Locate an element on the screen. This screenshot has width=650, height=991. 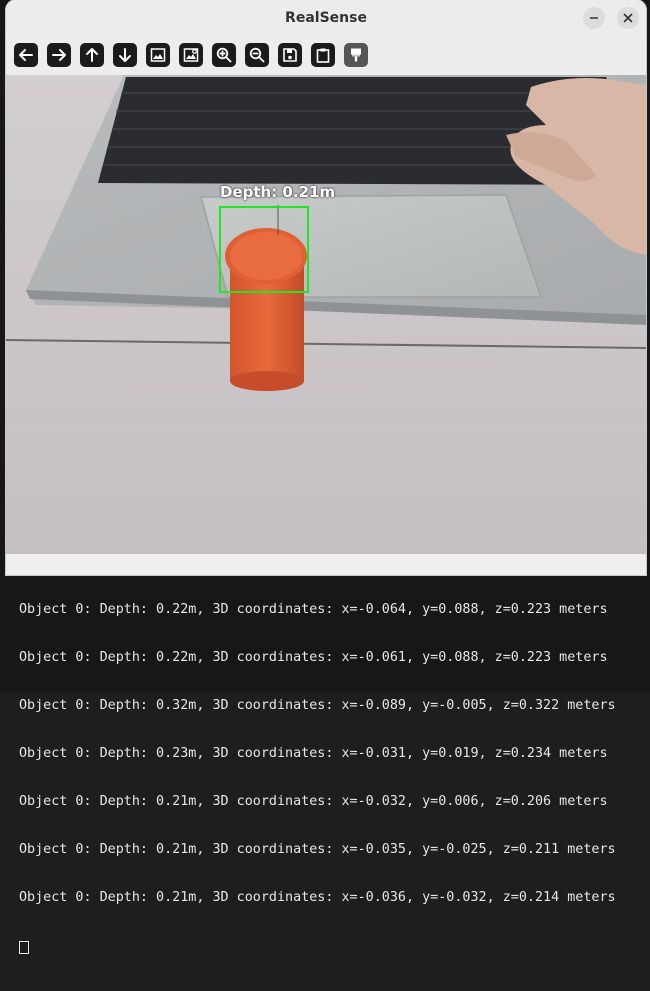
image-settings-icon is located at coordinates (191, 55).